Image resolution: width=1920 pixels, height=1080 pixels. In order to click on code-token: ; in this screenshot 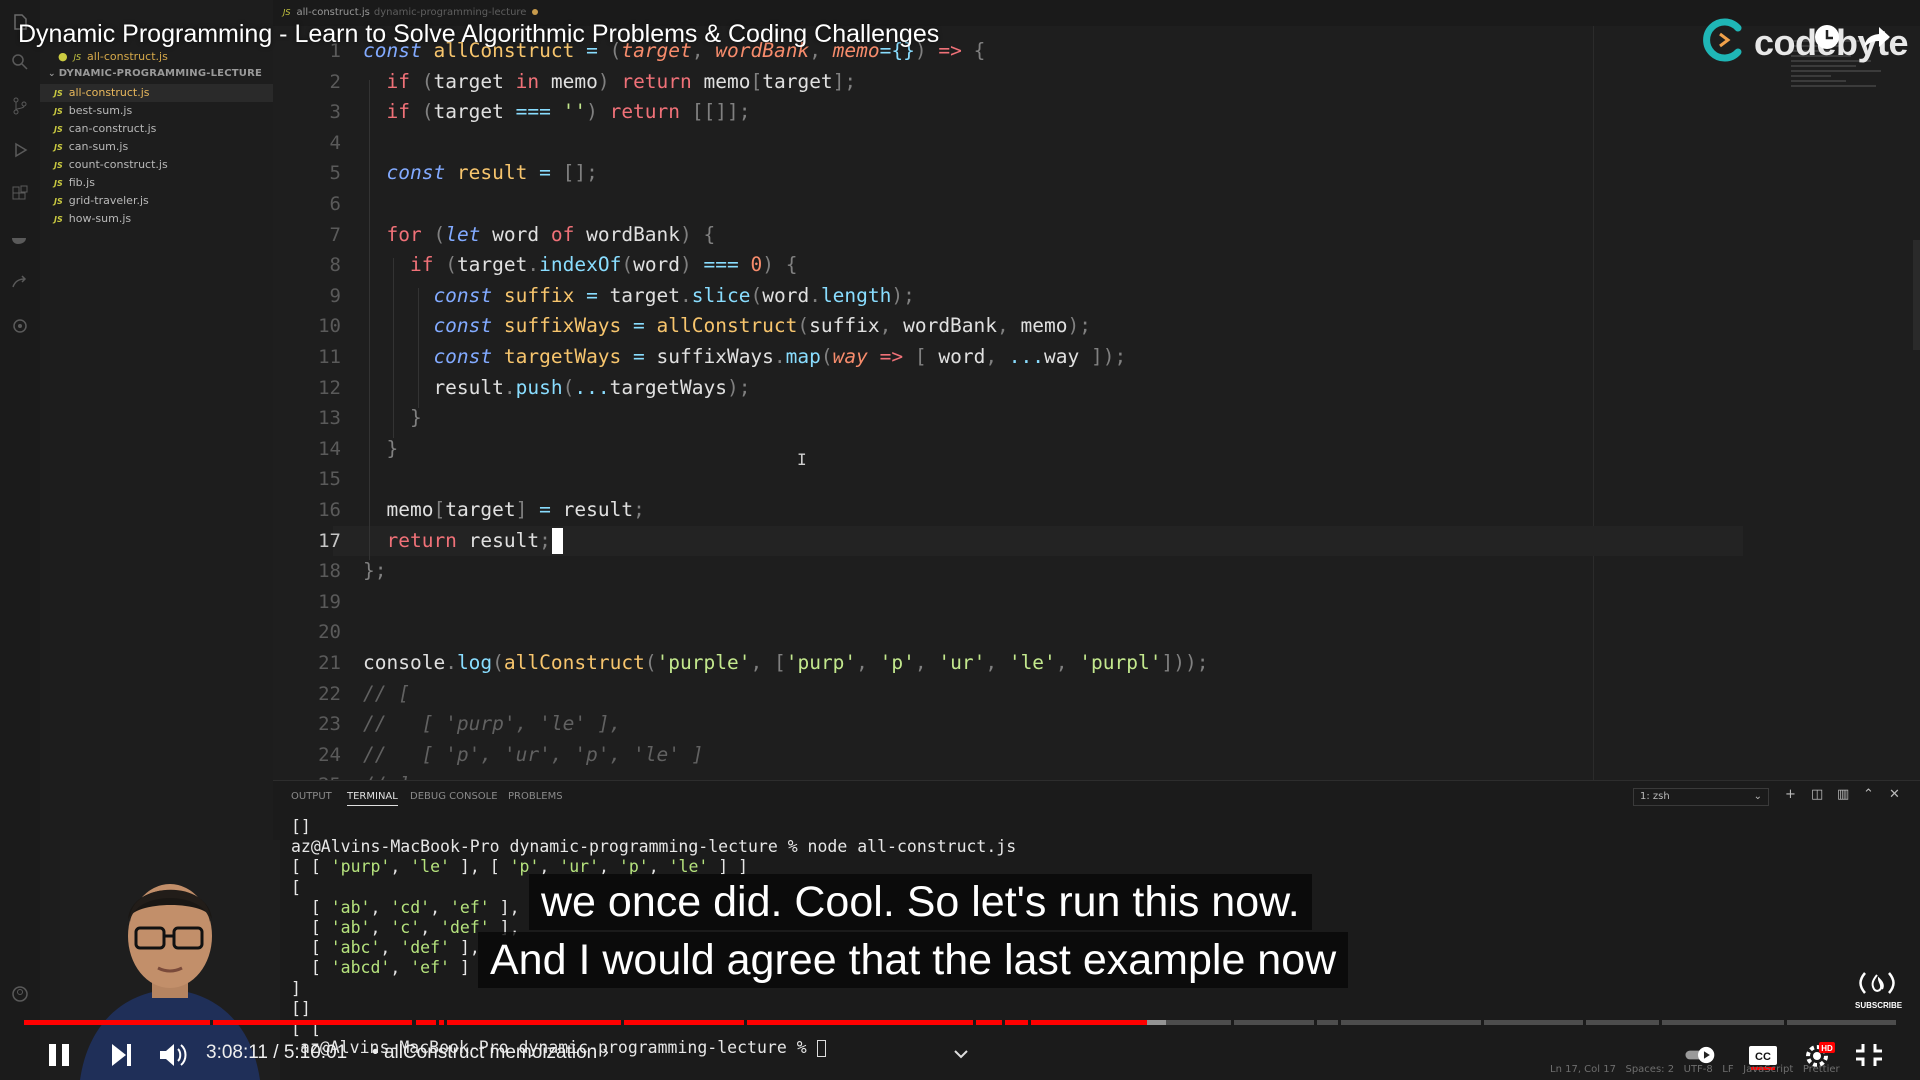, I will do `click(545, 540)`.